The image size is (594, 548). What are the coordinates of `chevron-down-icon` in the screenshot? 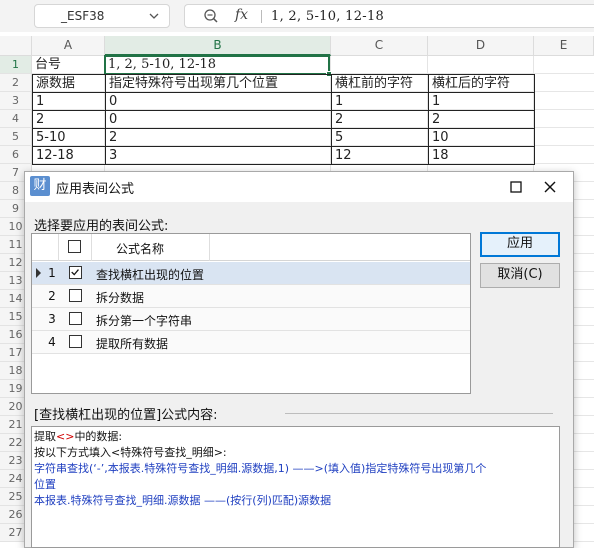 It's located at (154, 16).